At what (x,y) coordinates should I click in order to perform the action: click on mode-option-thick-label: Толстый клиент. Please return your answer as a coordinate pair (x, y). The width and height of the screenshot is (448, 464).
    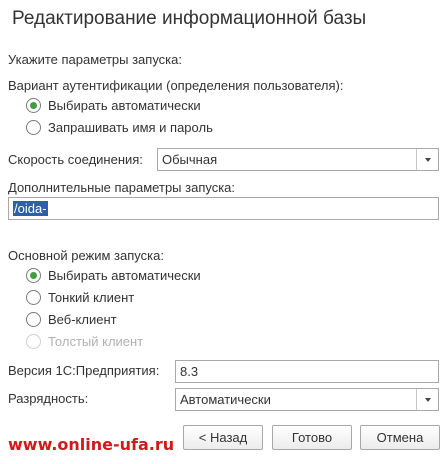
    Looking at the image, I should click on (96, 341).